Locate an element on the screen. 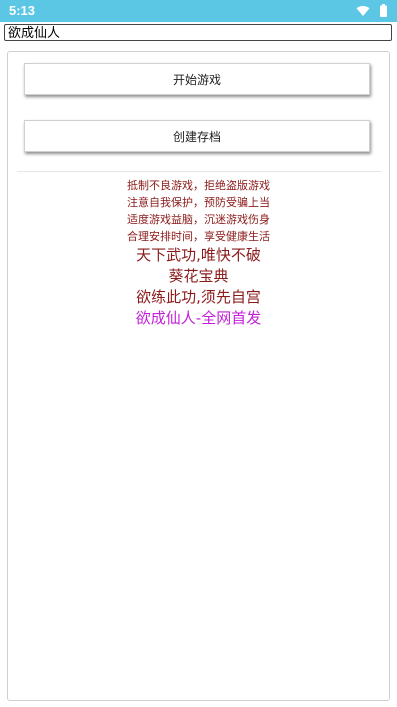  health-notice-line: 抵制不良游戏，拒绝盗版游戏 is located at coordinates (198, 185).